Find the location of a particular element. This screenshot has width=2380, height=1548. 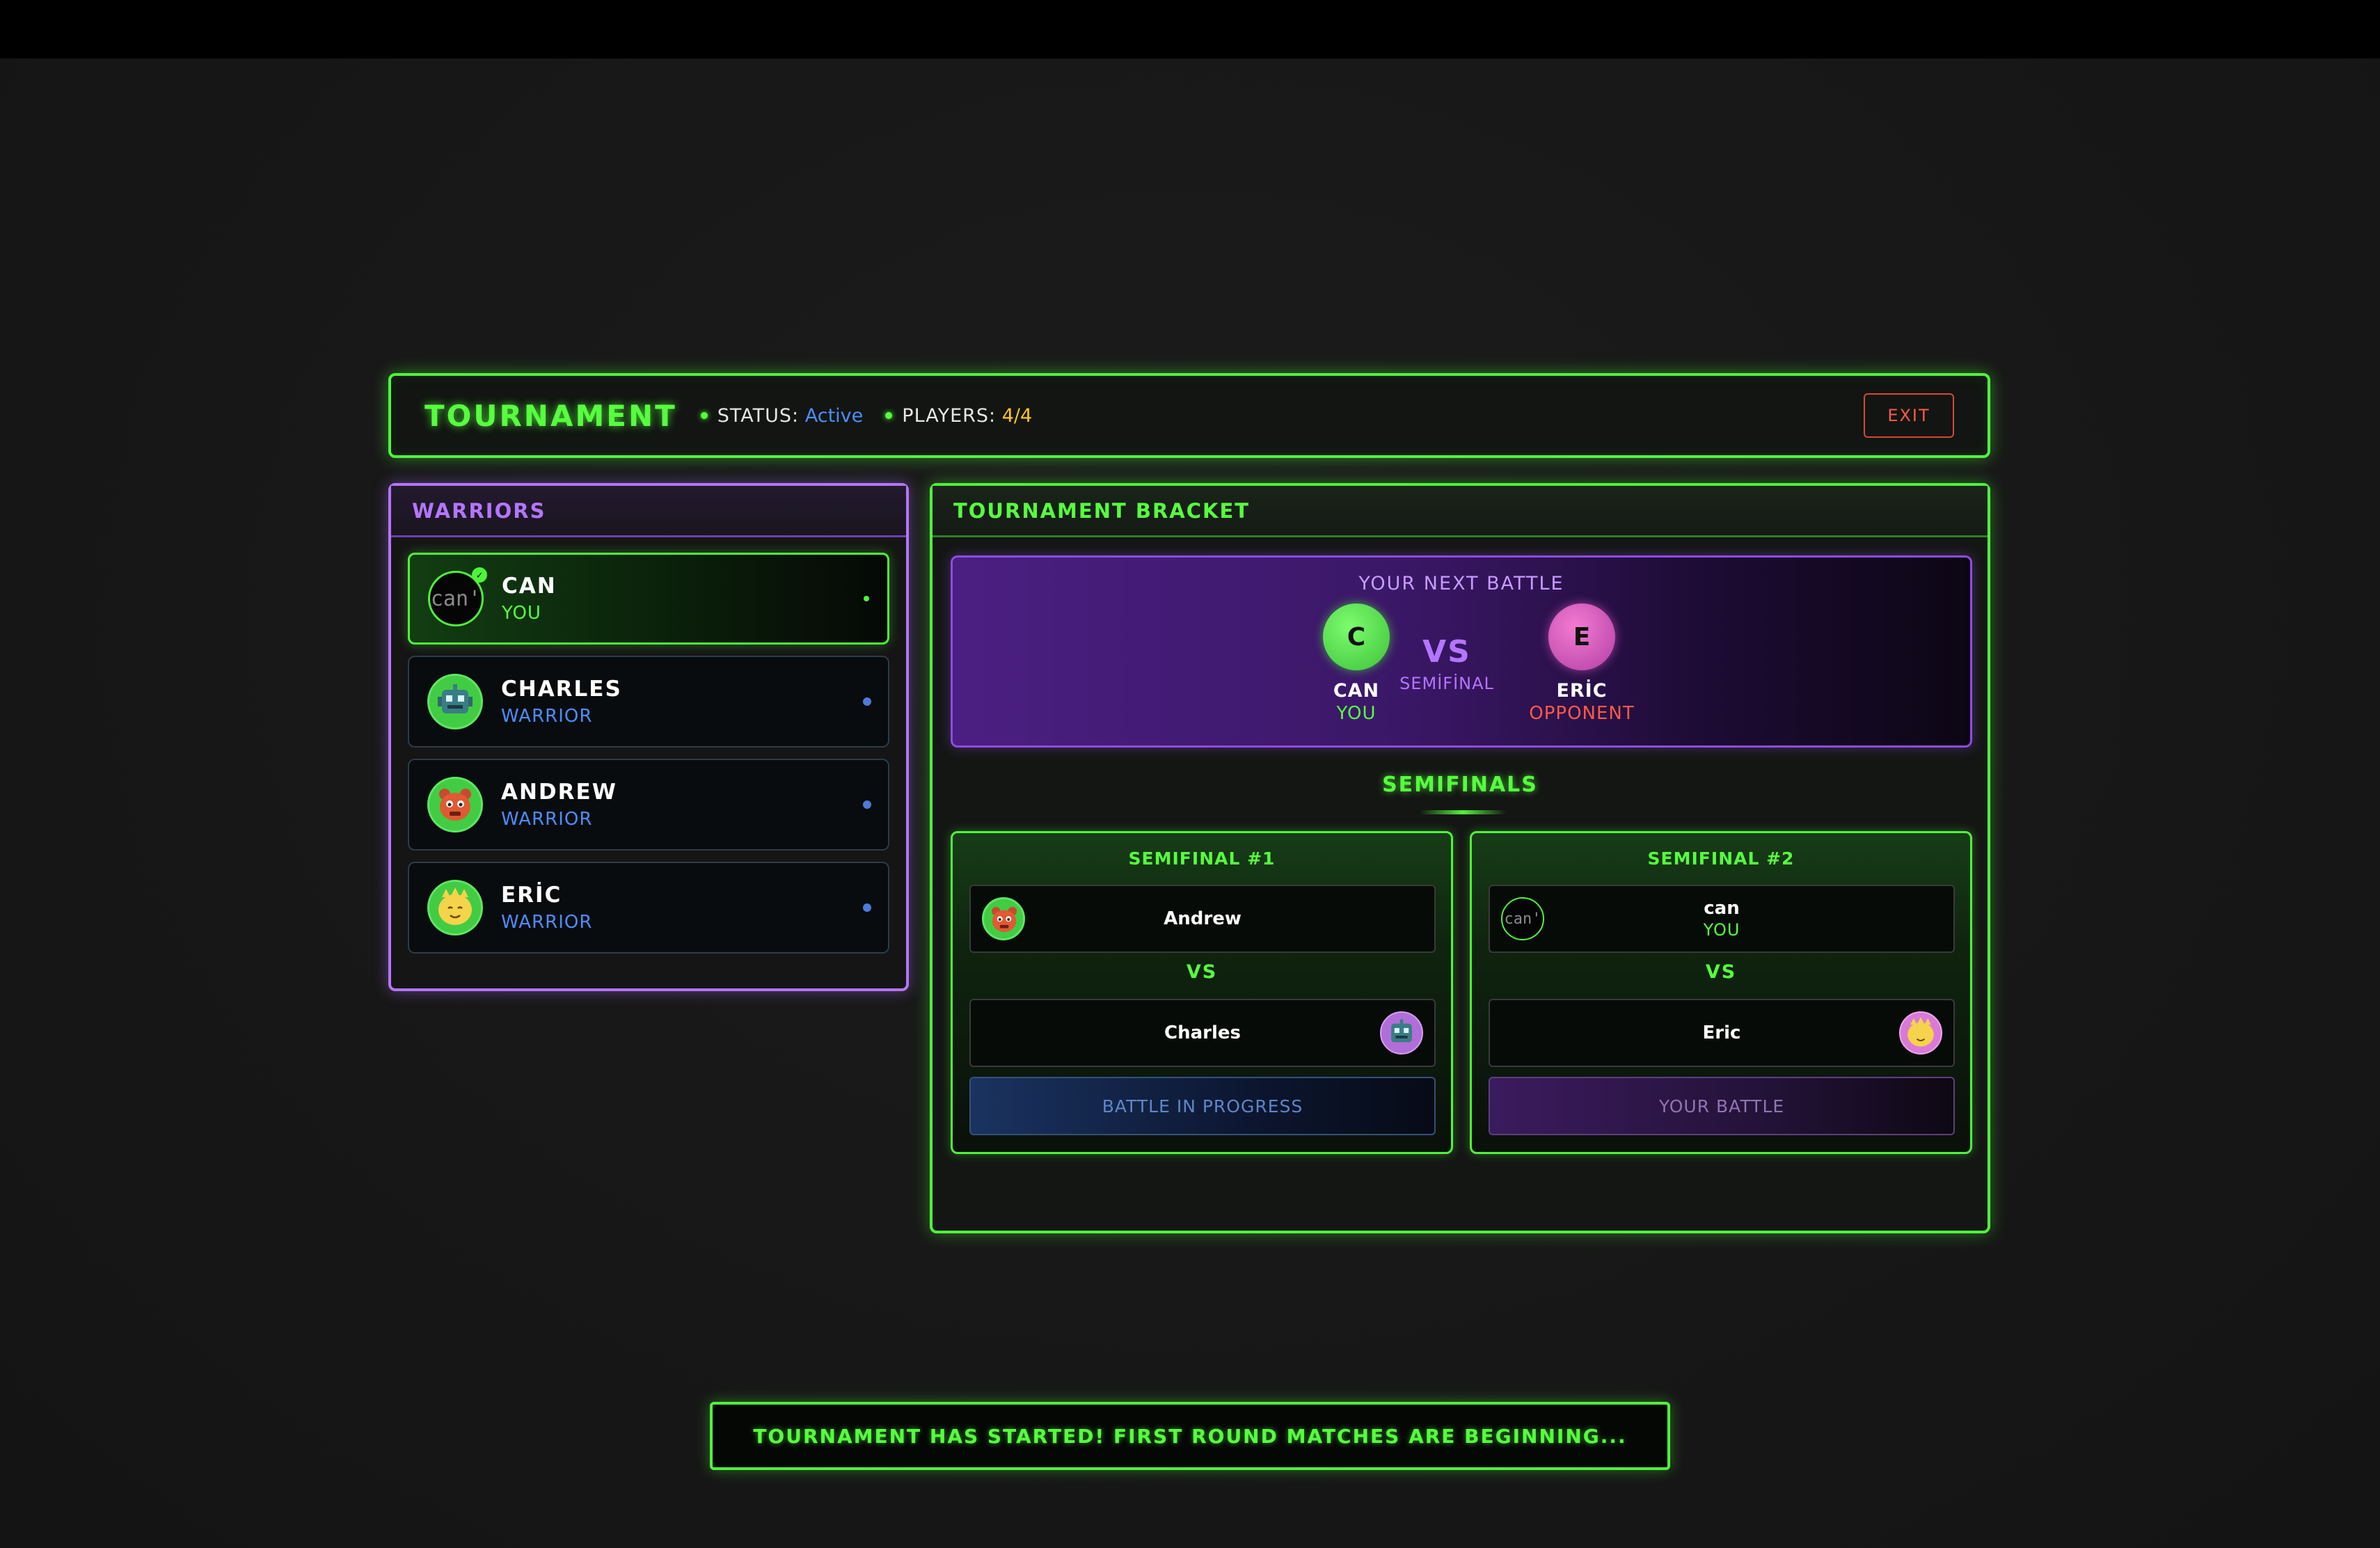

battle-in-progress-button: BATTLE IN PROGRESS is located at coordinates (1202, 1106).